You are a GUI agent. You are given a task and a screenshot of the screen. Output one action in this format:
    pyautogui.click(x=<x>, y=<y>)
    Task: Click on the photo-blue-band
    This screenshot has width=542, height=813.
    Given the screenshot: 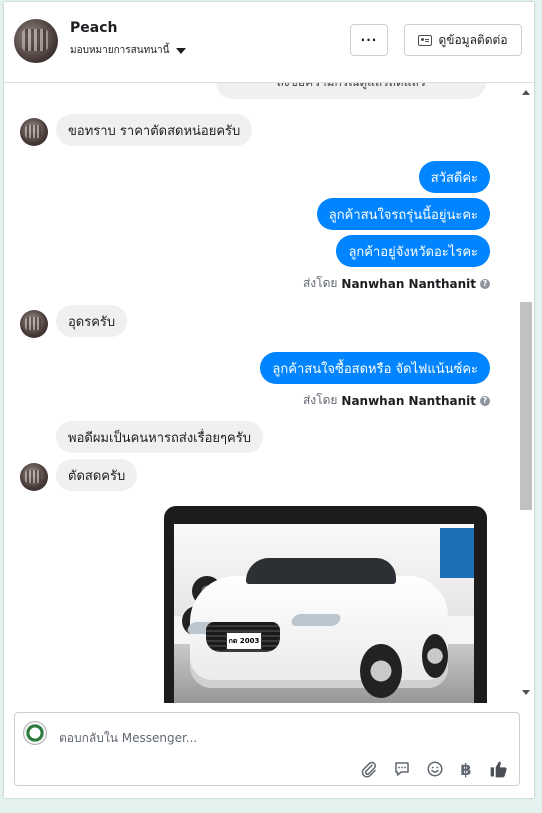 What is the action you would take?
    pyautogui.click(x=457, y=553)
    